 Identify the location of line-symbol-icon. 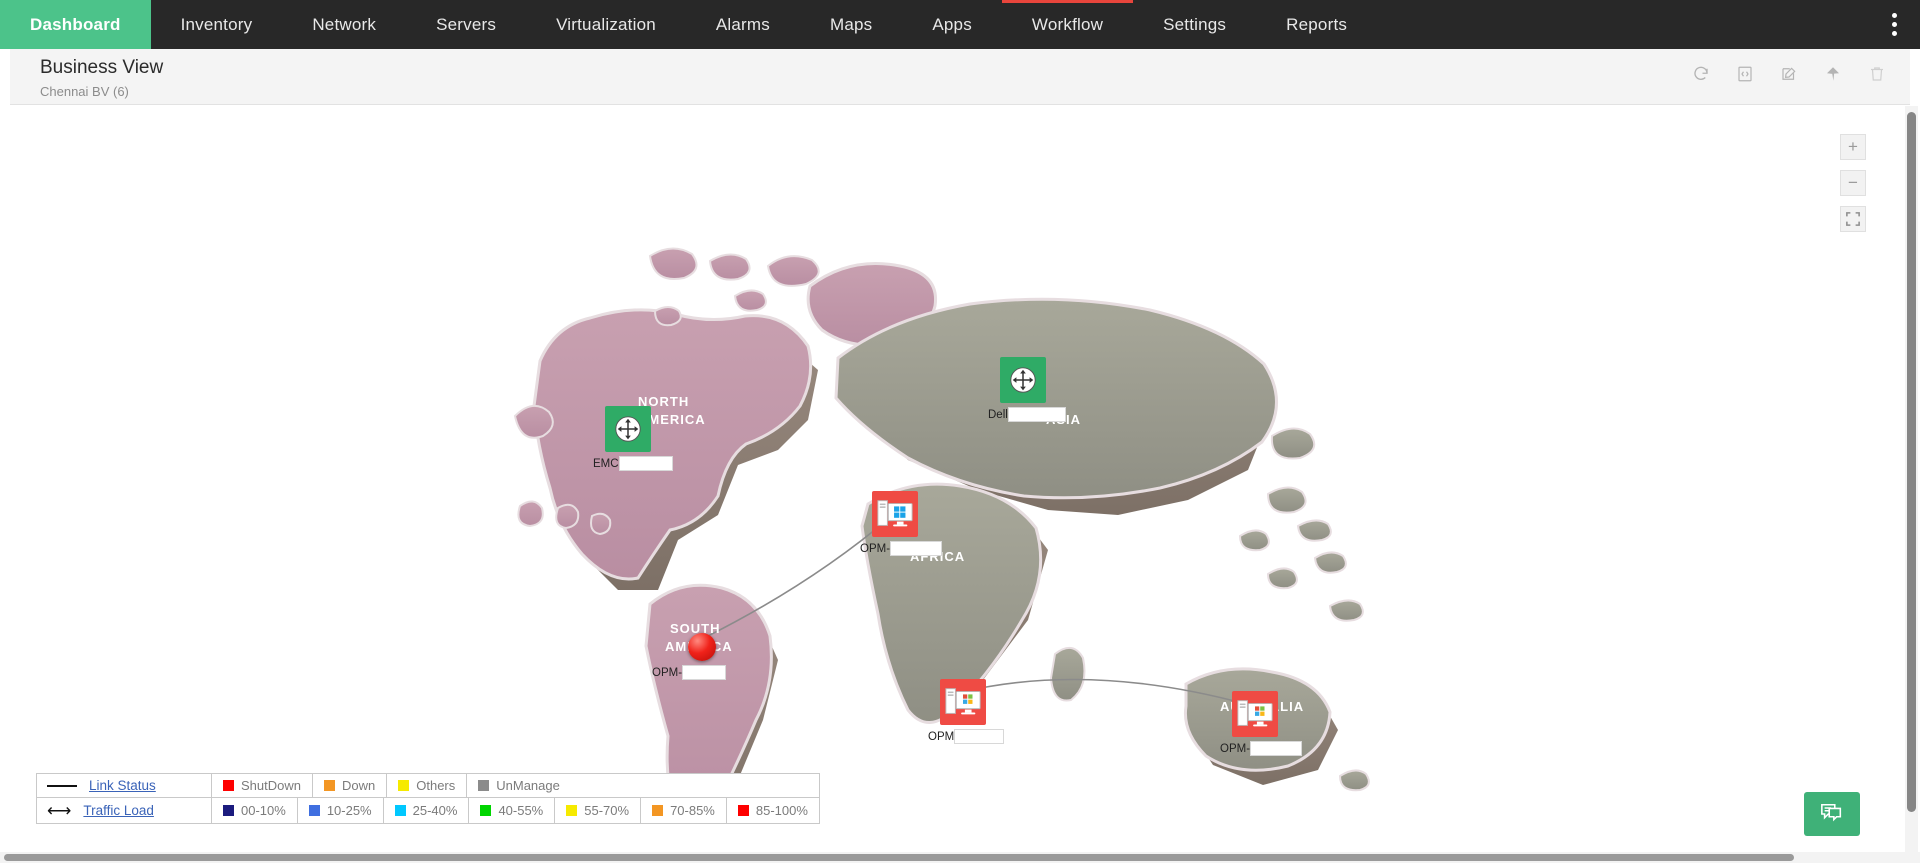
(62, 785).